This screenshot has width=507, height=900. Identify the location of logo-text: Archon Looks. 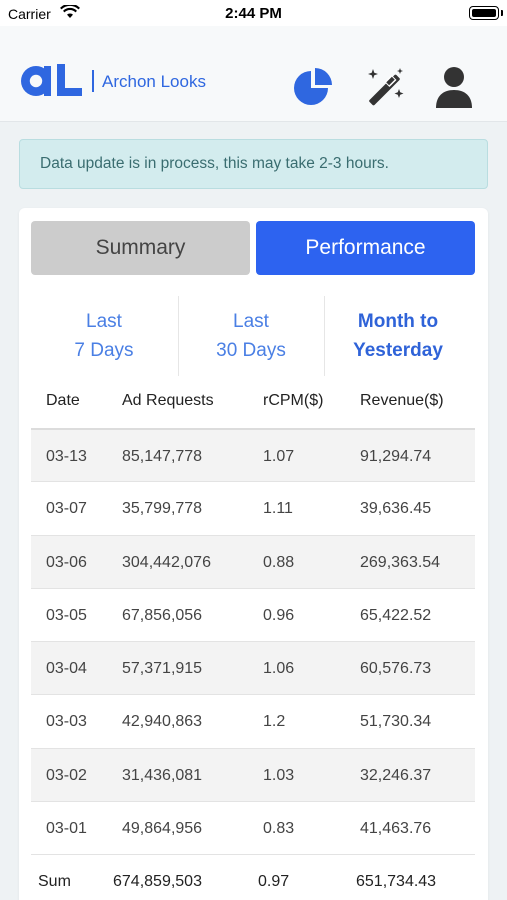
(154, 81).